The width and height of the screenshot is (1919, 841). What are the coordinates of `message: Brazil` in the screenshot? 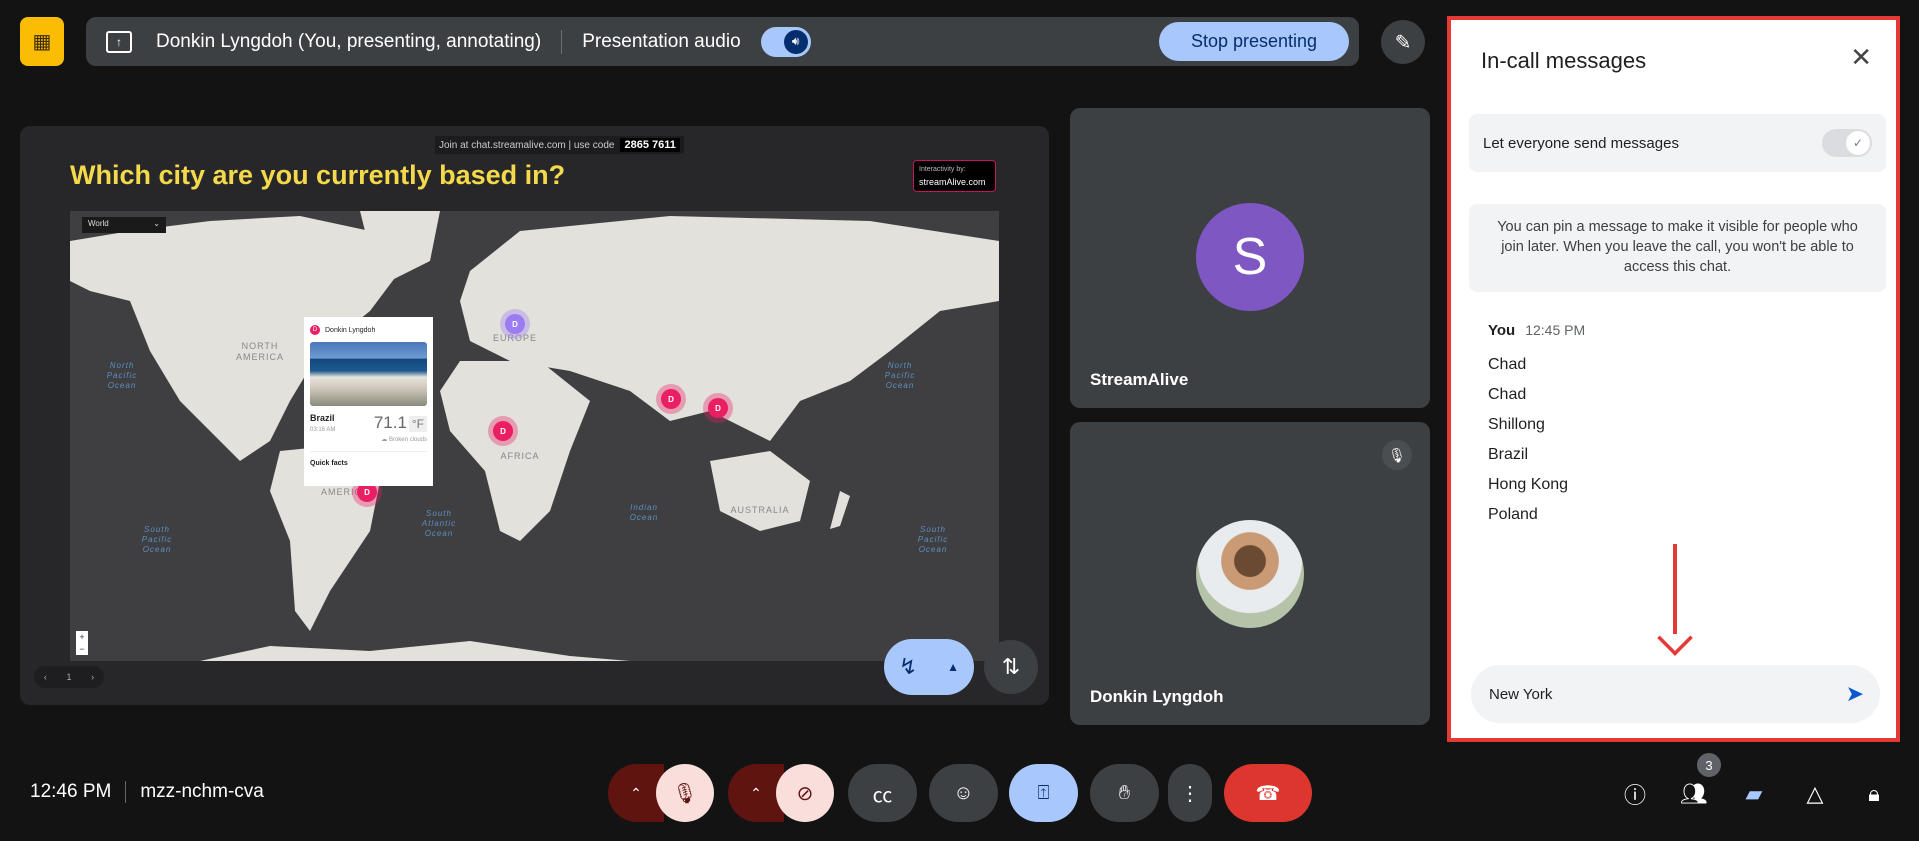 It's located at (1508, 454).